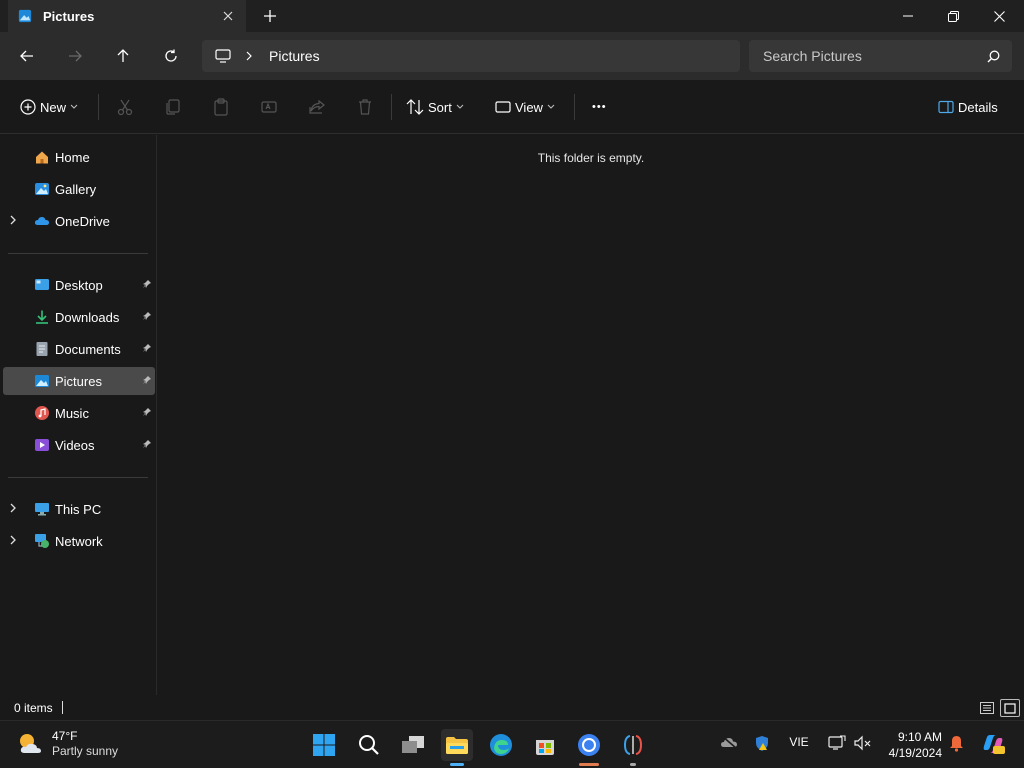 Image resolution: width=1024 pixels, height=768 pixels. Describe the element at coordinates (365, 107) in the screenshot. I see `delete-button` at that location.